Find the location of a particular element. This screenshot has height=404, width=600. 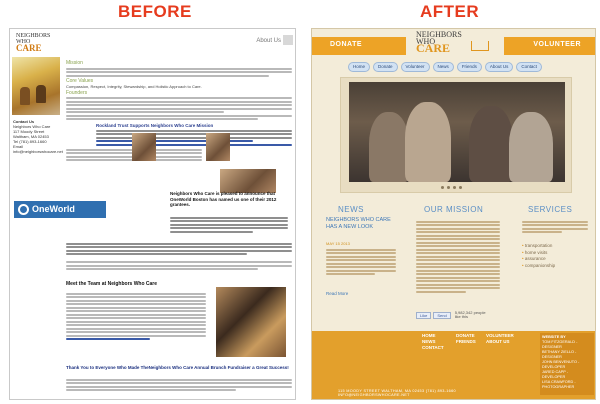

donate-button: DONATE is located at coordinates (346, 44).